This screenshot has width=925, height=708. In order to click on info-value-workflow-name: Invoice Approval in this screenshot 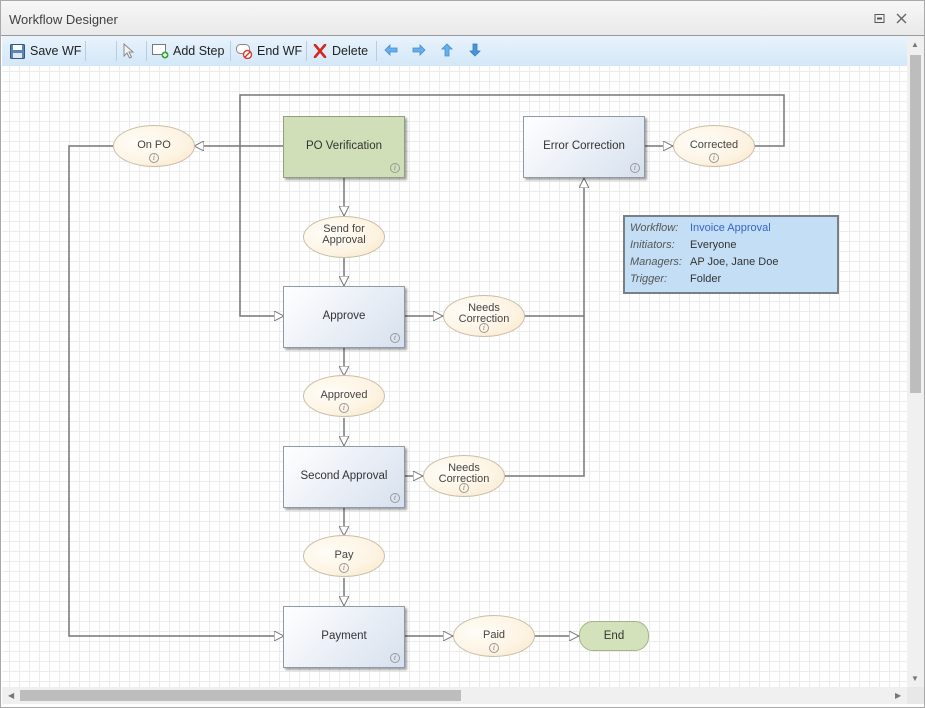, I will do `click(730, 228)`.